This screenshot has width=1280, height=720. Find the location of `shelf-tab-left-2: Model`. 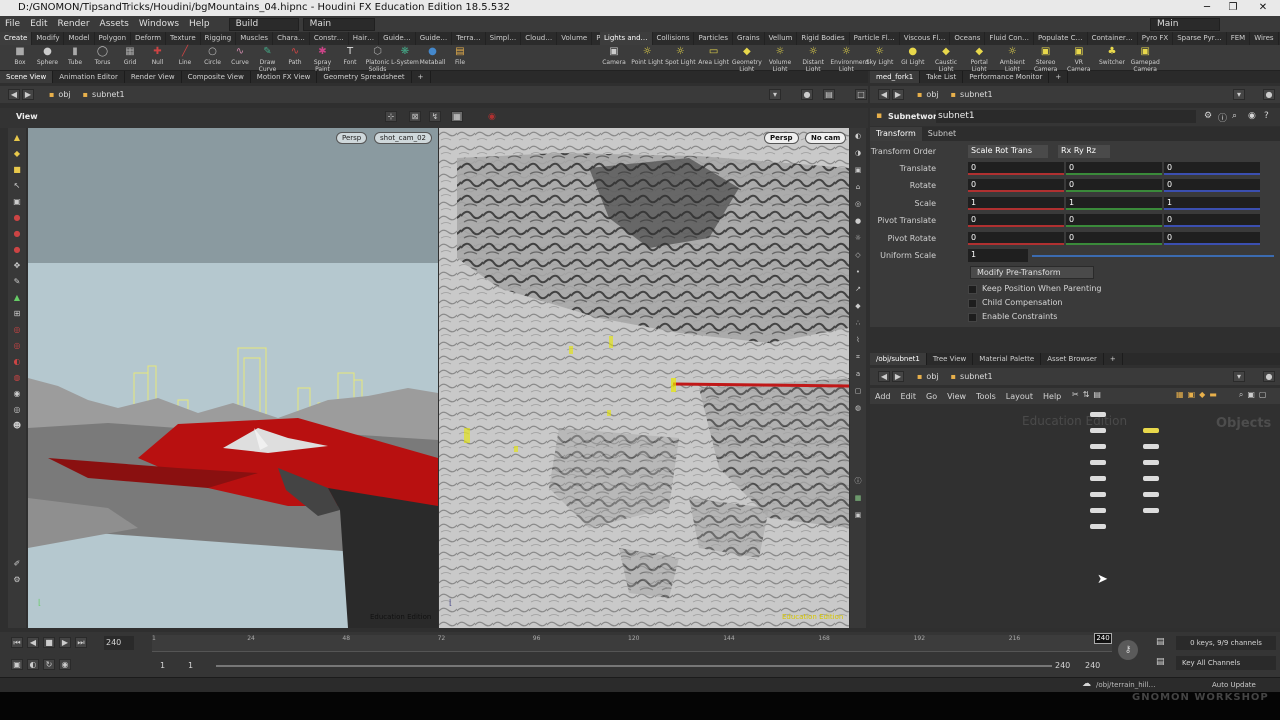

shelf-tab-left-2: Model is located at coordinates (79, 38).